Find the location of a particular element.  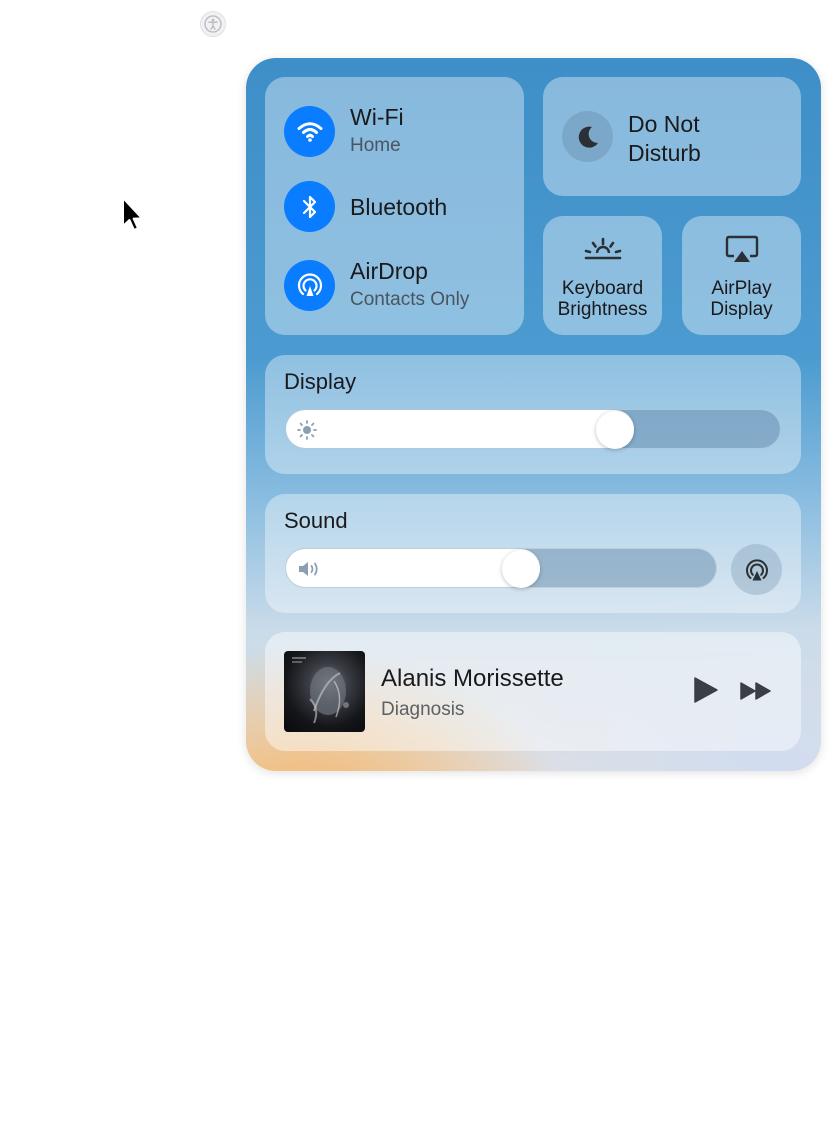

keyboard-brightness-label-line1: Keyboard is located at coordinates (602, 288).